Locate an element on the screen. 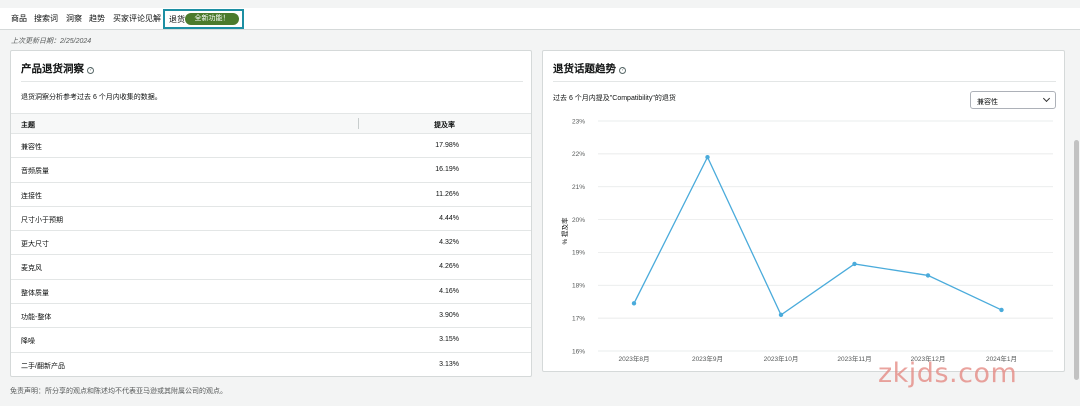 This screenshot has height=406, width=1080. row-topic: 降噪 is located at coordinates (28, 342).